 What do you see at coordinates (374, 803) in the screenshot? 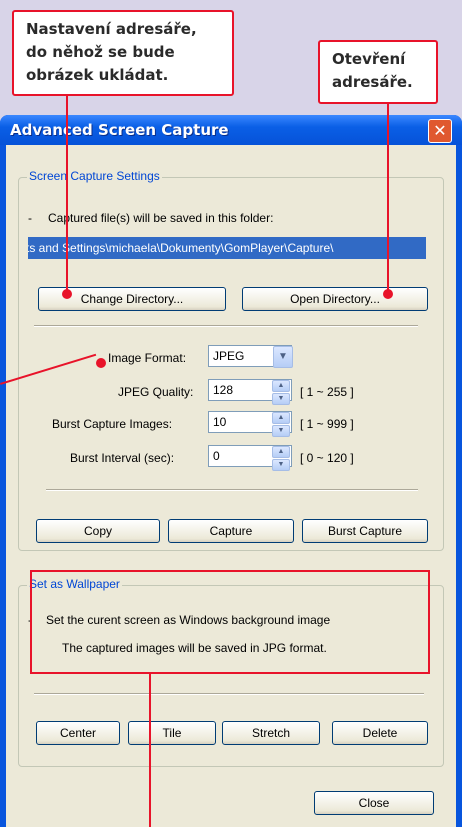
I see `close-button: Close` at bounding box center [374, 803].